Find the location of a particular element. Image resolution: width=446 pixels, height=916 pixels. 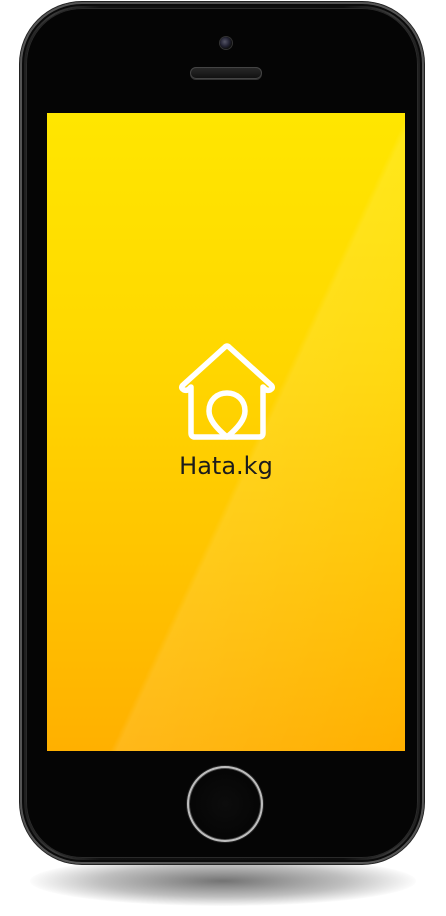

earpiece-speaker is located at coordinates (226, 73).